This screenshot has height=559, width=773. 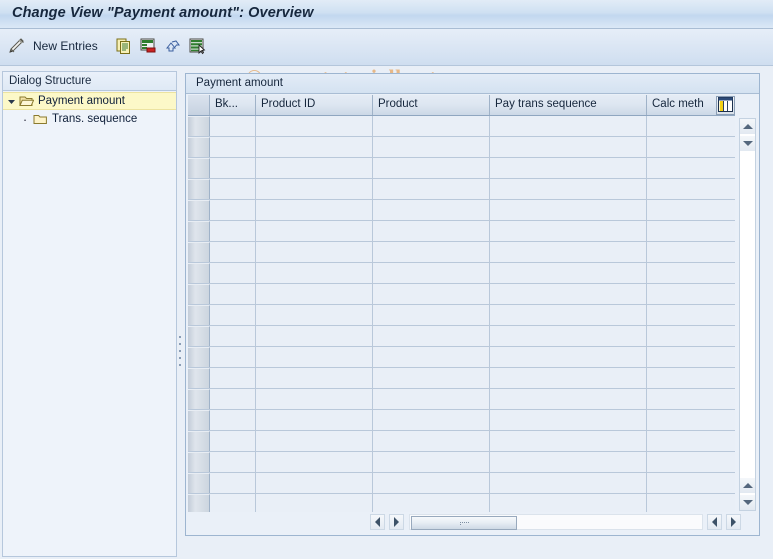 I want to click on scroll-down-button, so click(x=747, y=502).